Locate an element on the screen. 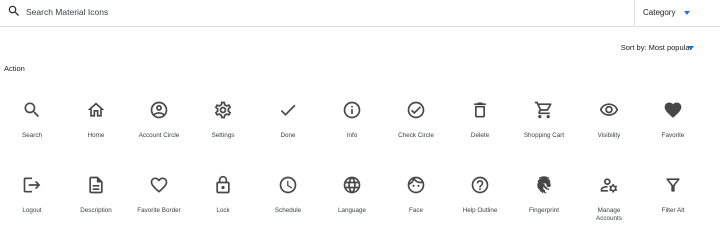 The height and width of the screenshot is (240, 720). icon-label: Home is located at coordinates (96, 135).